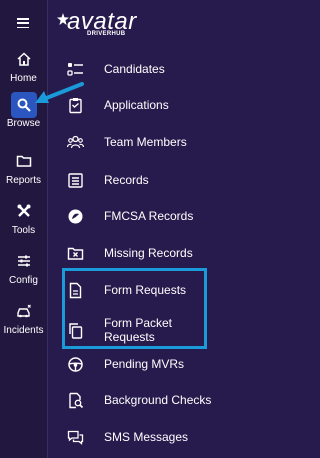  What do you see at coordinates (75, 253) in the screenshot?
I see `folder-x-icon` at bounding box center [75, 253].